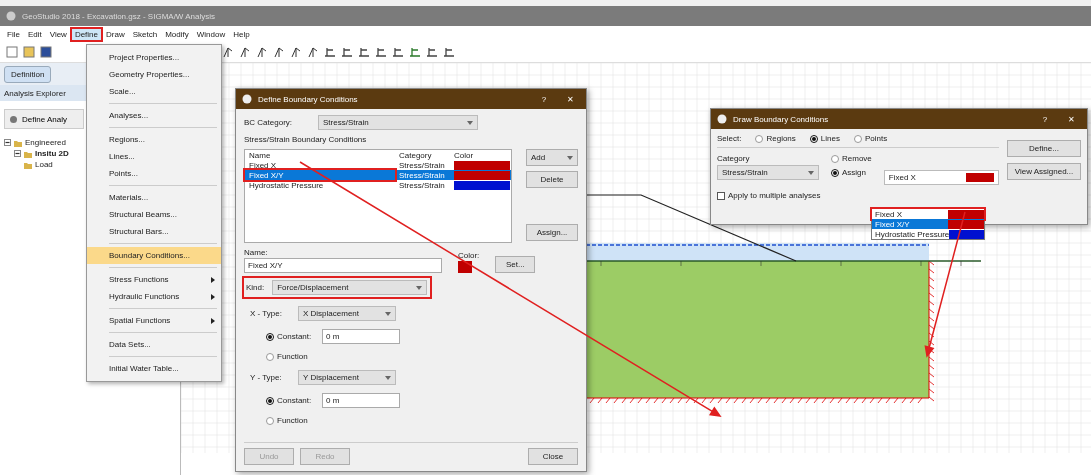  Describe the element at coordinates (552, 157) in the screenshot. I see `add-button: Add` at that location.